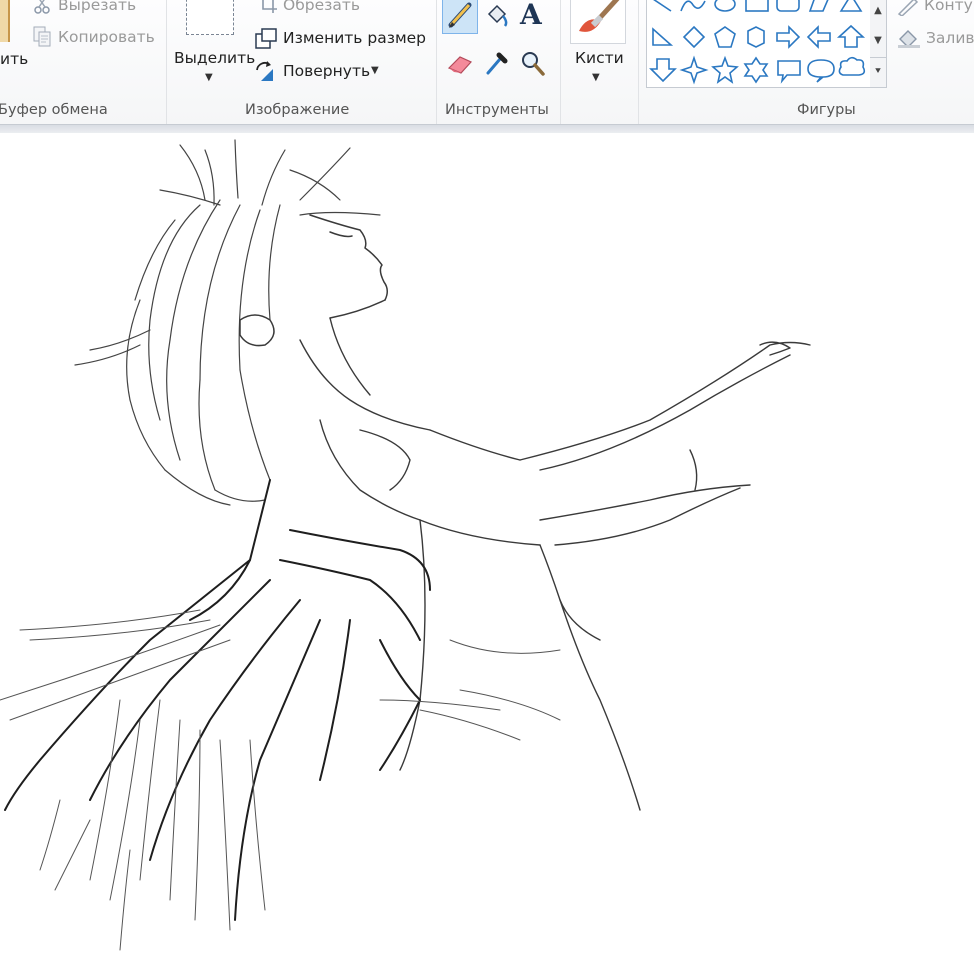  I want to click on color-picker-icon, so click(497, 63).